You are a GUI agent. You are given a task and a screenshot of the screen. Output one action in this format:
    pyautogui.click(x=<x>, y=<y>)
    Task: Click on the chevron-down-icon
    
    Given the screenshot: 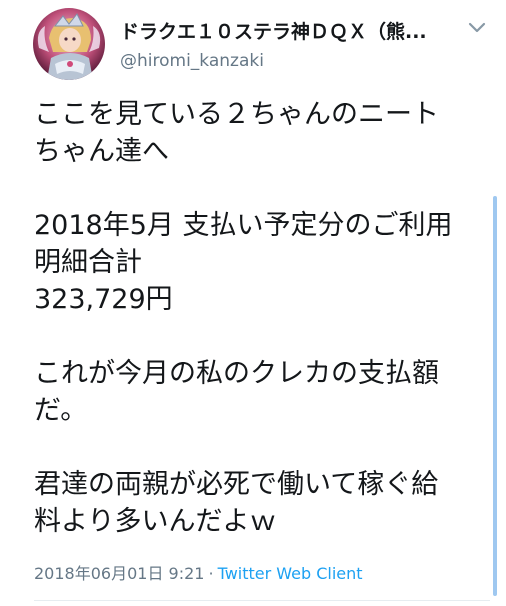 What is the action you would take?
    pyautogui.click(x=477, y=28)
    